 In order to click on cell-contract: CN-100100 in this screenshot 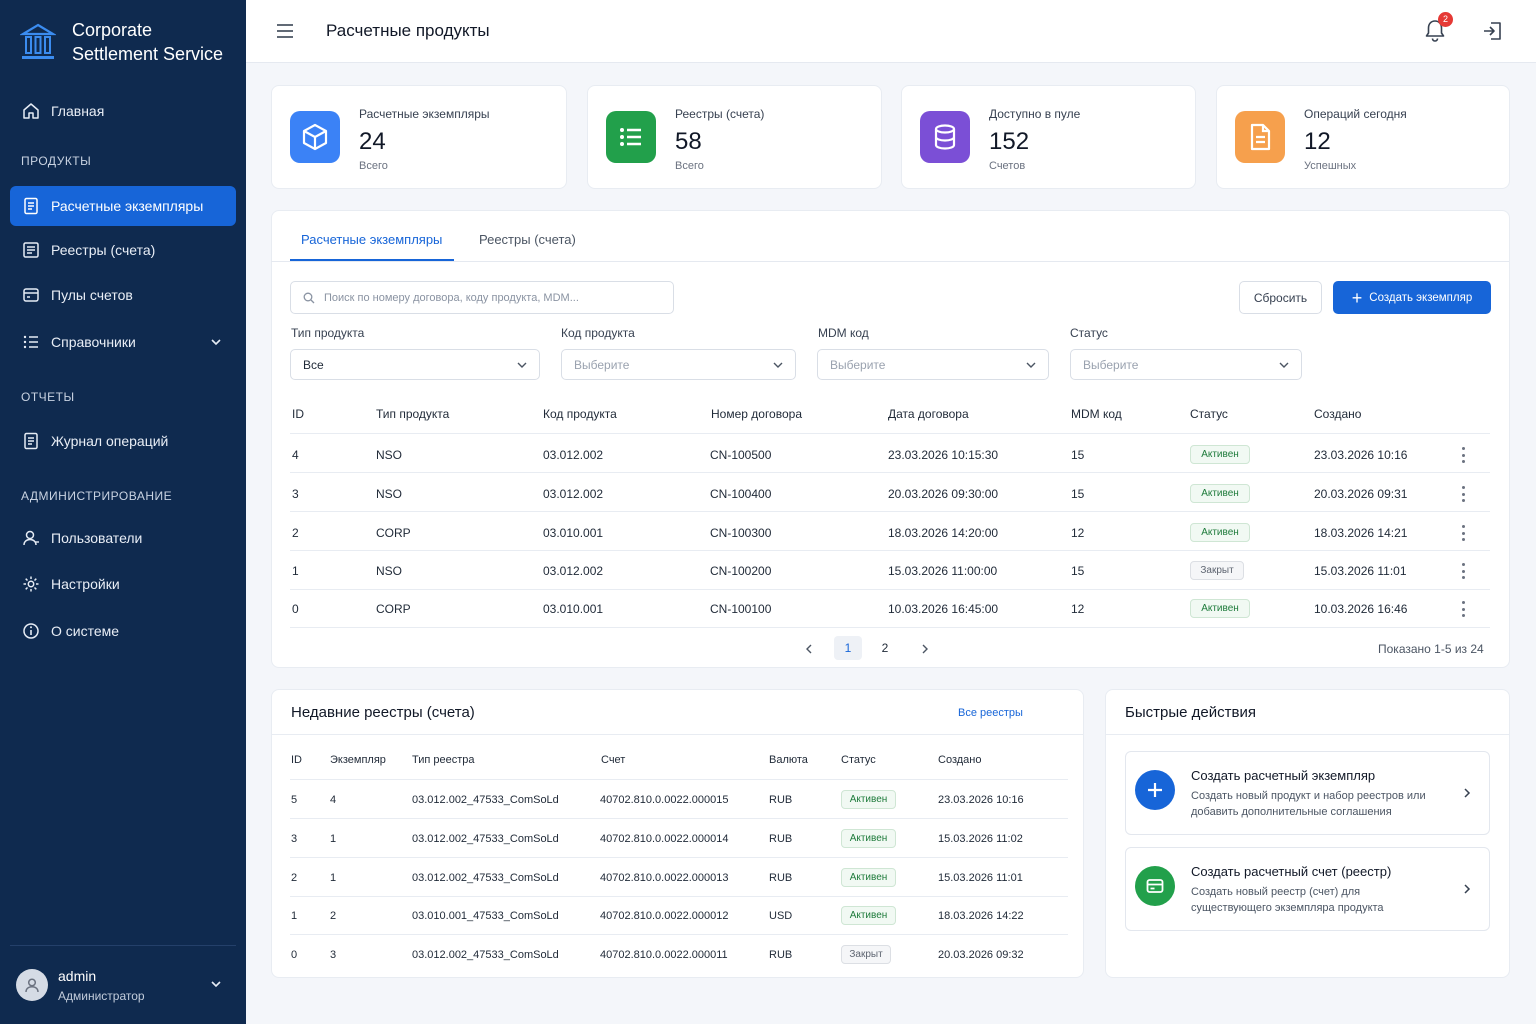, I will do `click(741, 609)`.